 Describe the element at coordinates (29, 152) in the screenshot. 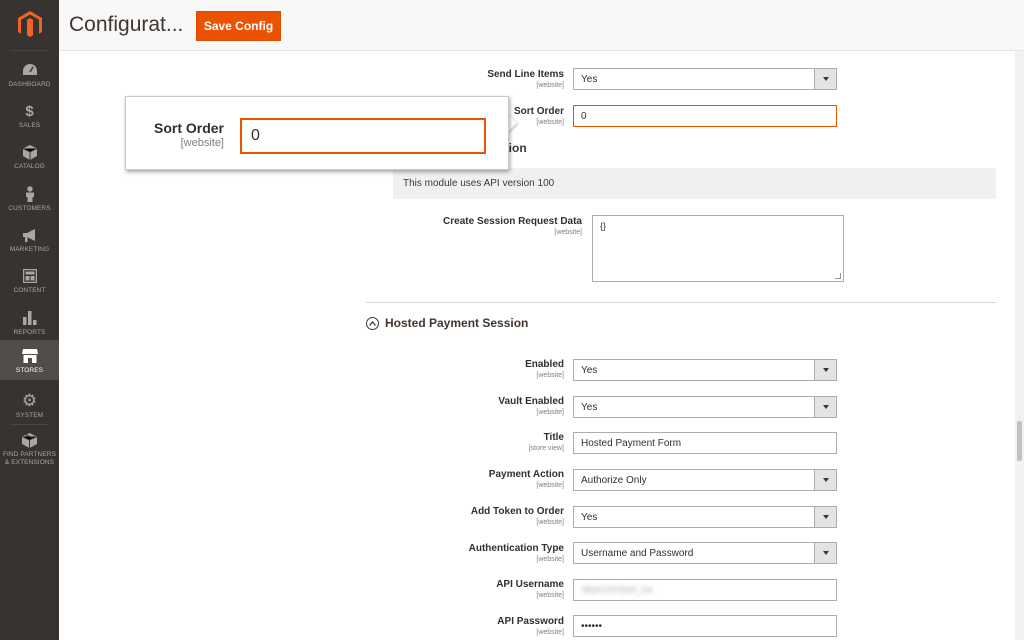

I see `cube-icon` at that location.